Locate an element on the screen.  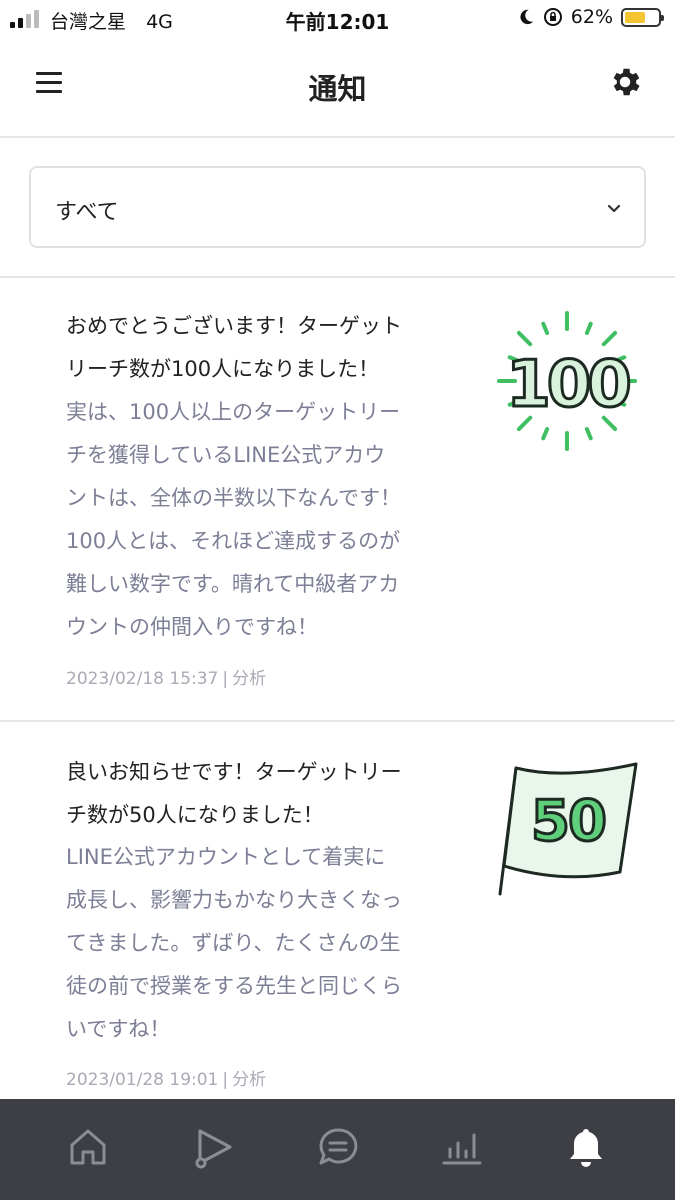
app-header: 通知 is located at coordinates (337, 89).